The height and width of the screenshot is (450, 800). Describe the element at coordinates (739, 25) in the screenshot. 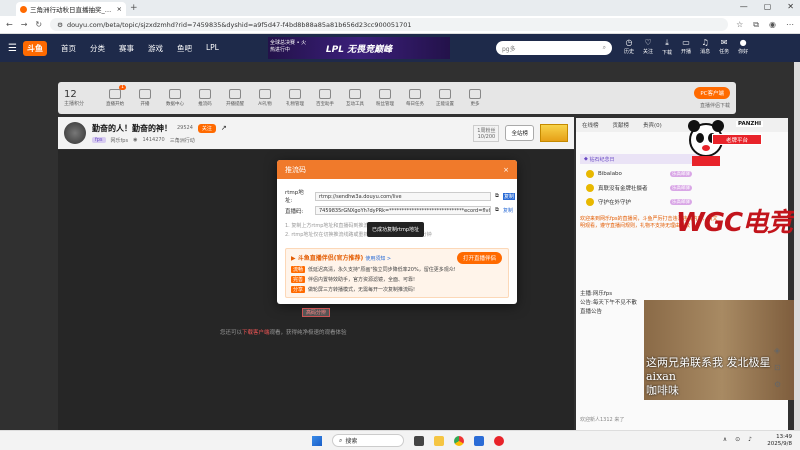

I see `star-icon: ☆` at that location.